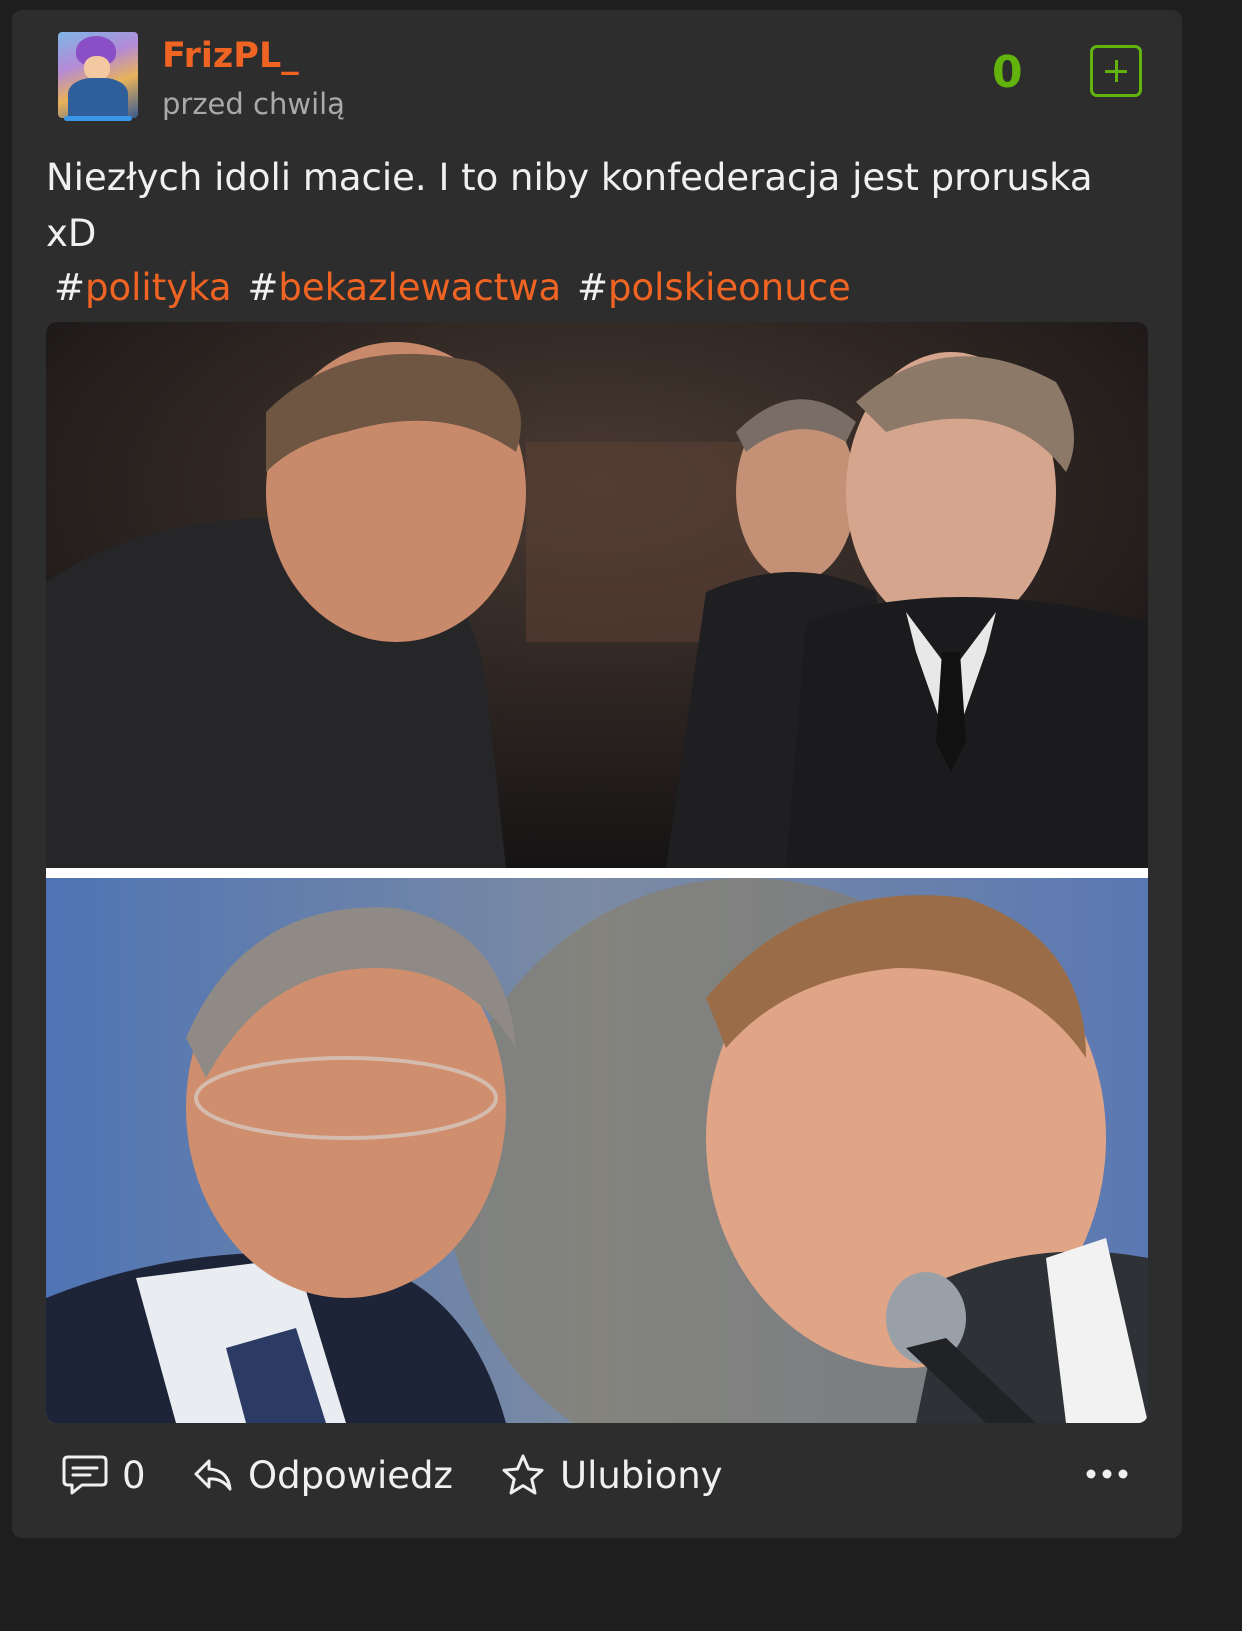  Describe the element at coordinates (134, 1475) in the screenshot. I see `comments-count: 0` at that location.